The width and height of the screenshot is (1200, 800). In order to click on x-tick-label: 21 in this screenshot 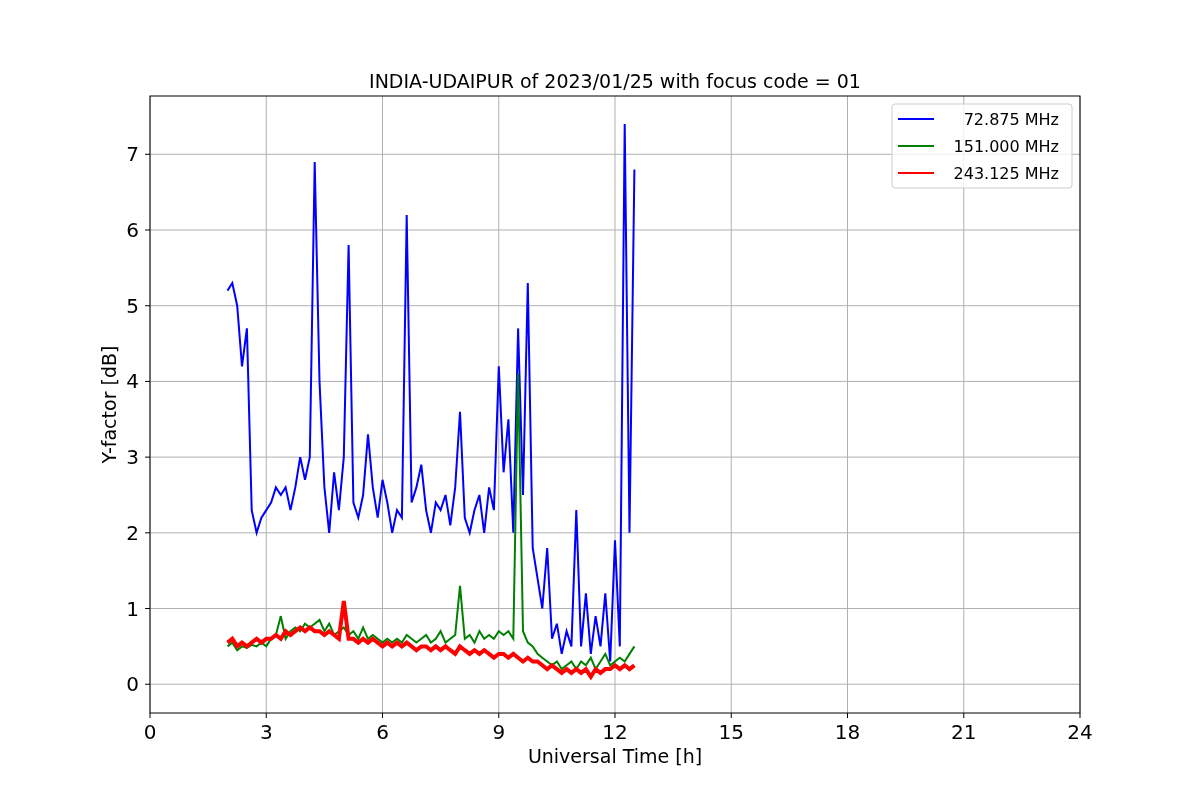, I will do `click(964, 732)`.